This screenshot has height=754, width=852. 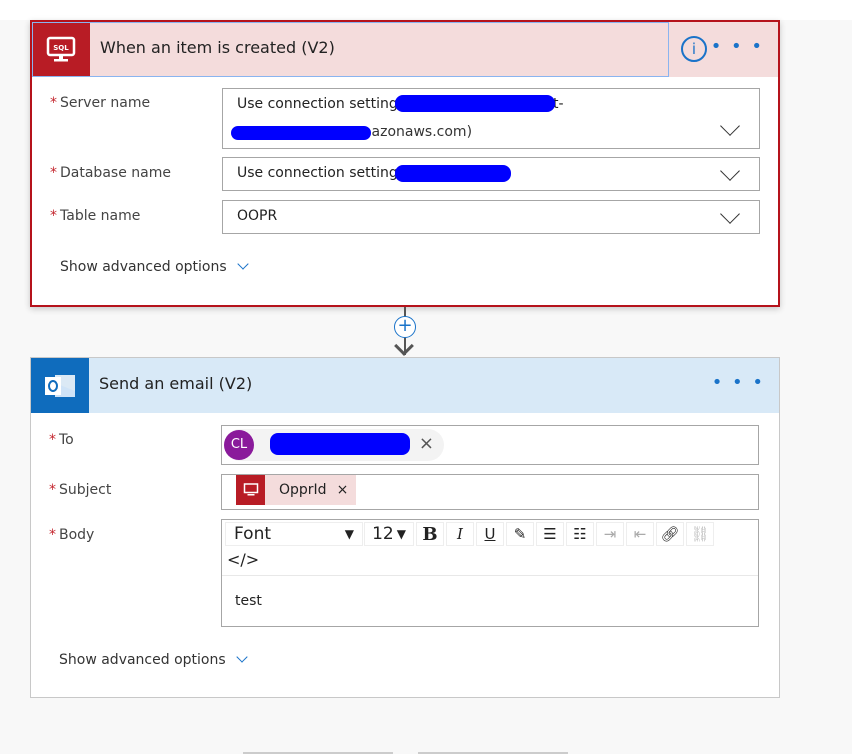 I want to click on action-header: Send an email (V2) • • •, so click(x=405, y=385).